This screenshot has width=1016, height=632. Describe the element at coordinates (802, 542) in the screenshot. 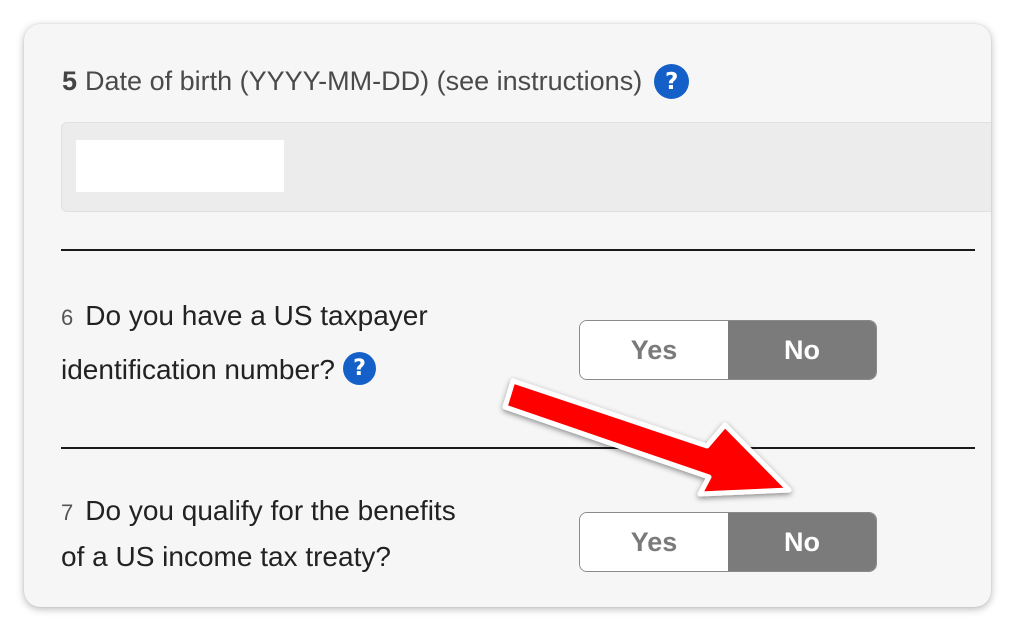

I see `q7-no-button: No` at that location.